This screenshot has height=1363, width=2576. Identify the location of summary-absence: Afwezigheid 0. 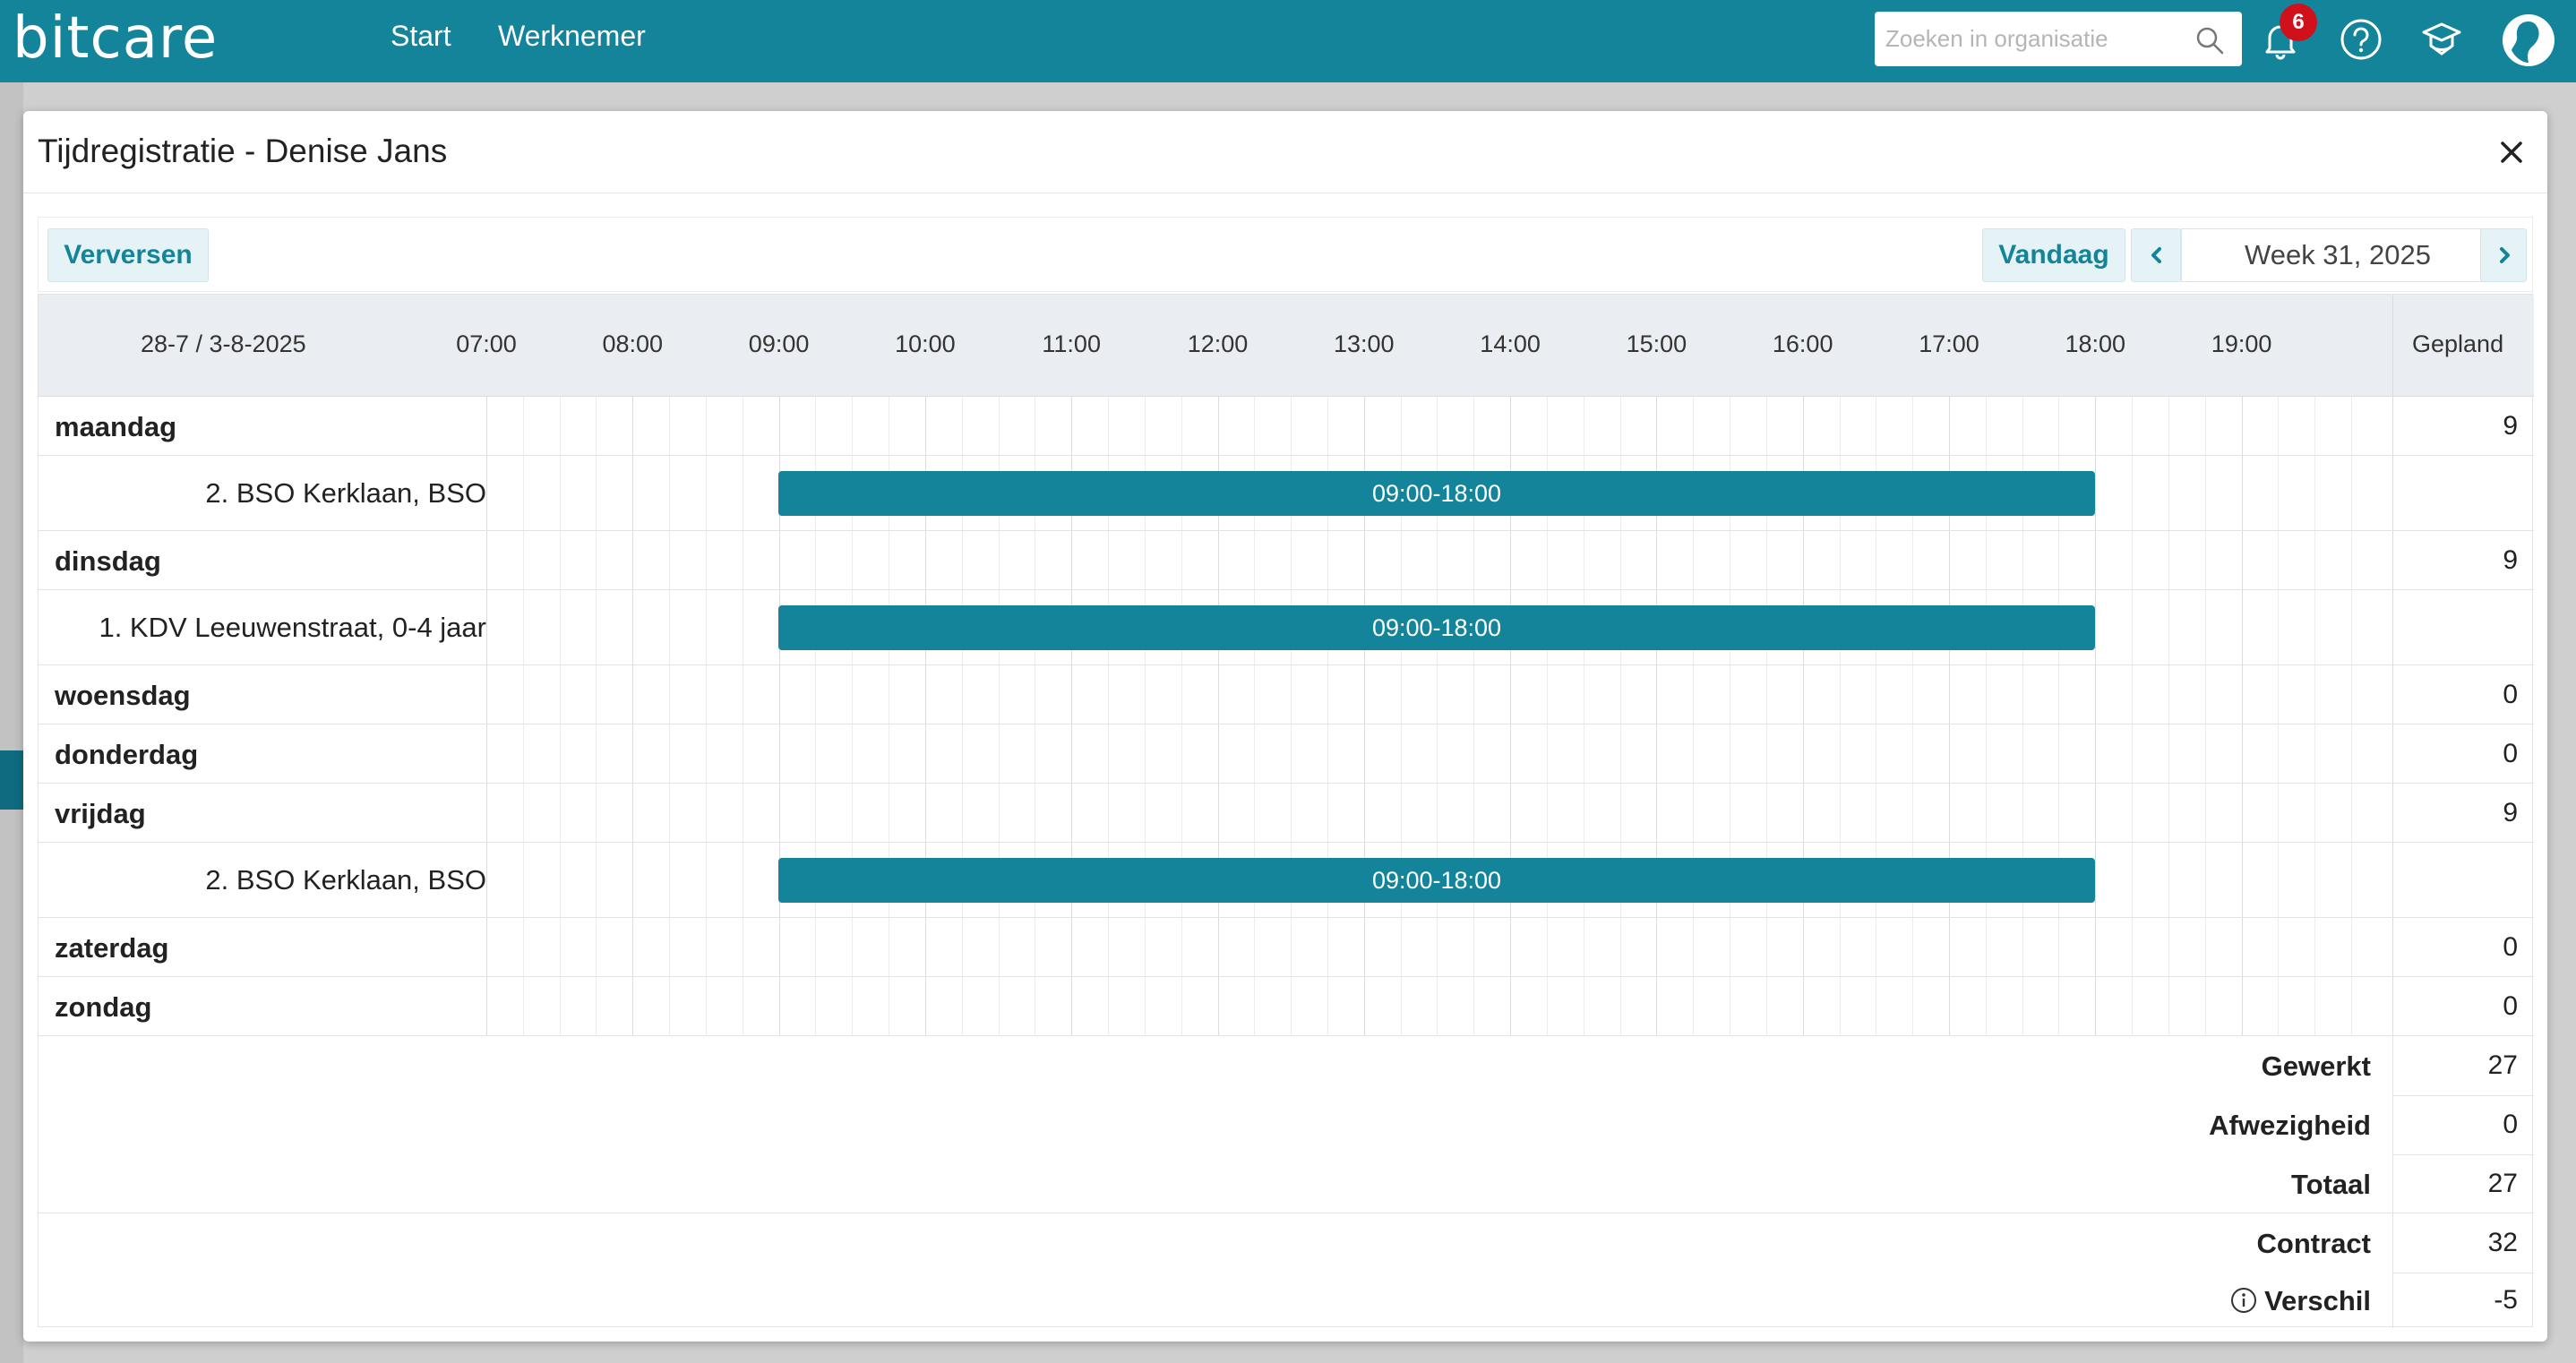
(1286, 1124).